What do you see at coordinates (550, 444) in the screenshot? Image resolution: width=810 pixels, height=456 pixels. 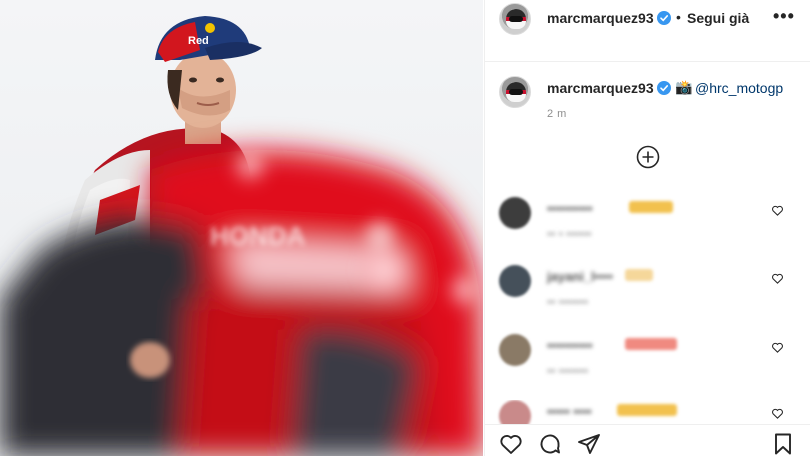 I see `comment-icon` at bounding box center [550, 444].